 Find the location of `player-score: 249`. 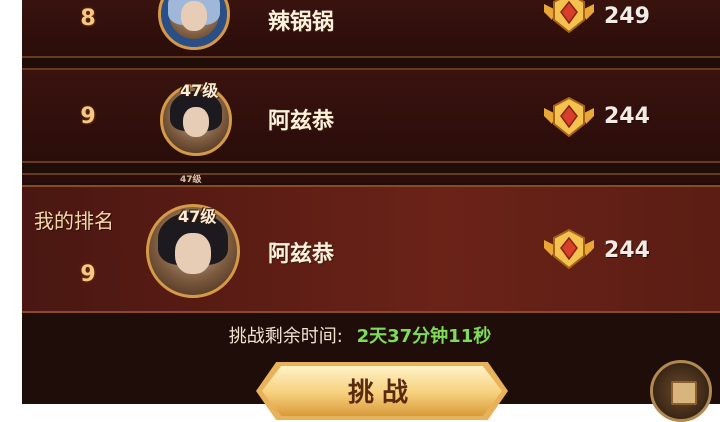

player-score: 249 is located at coordinates (627, 16).